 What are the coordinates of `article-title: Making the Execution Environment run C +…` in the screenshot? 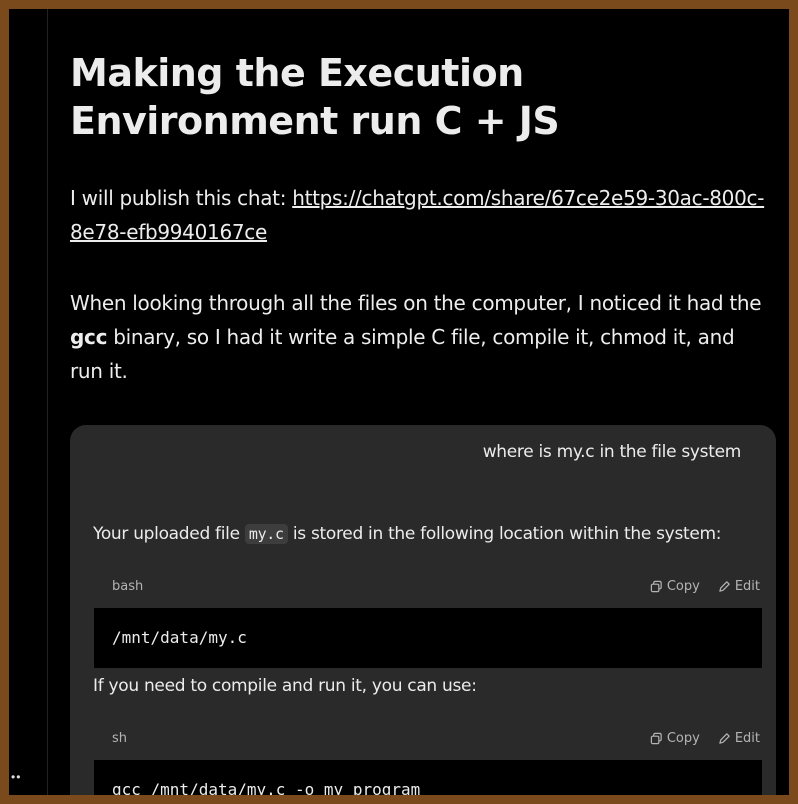 It's located at (315, 97).